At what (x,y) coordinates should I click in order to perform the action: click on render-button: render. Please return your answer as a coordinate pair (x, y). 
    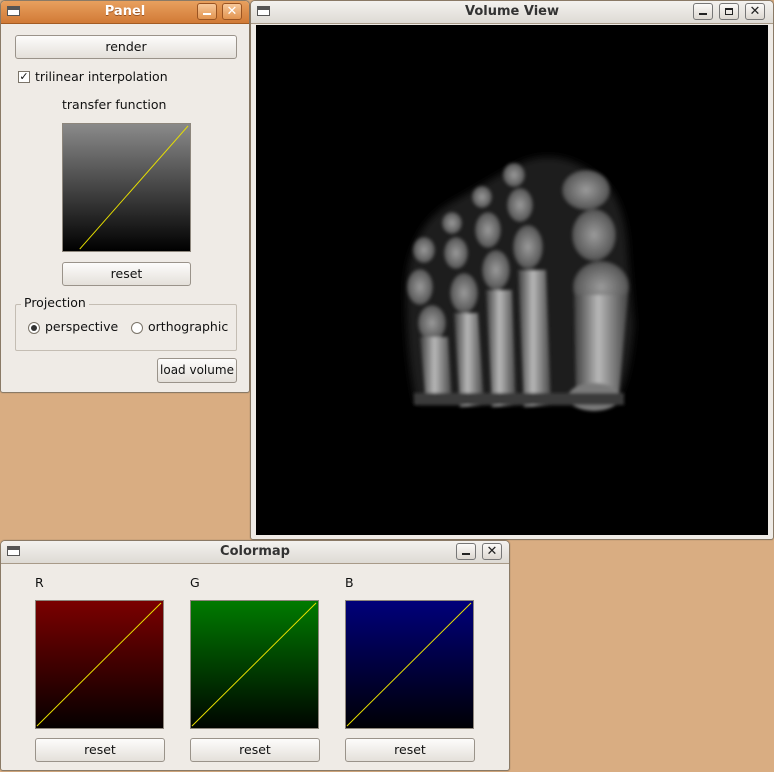
    Looking at the image, I should click on (126, 47).